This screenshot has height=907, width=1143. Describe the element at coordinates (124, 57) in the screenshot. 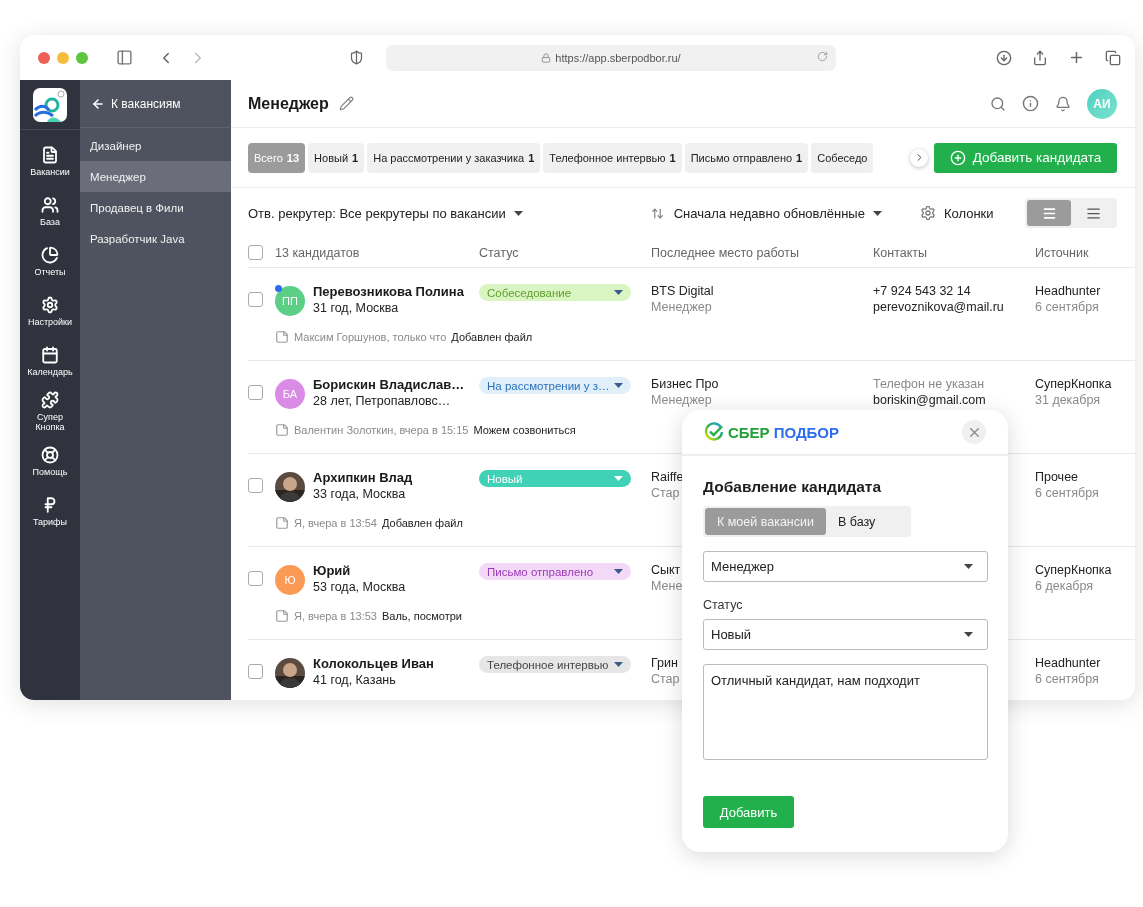

I see `sidebar-icon` at that location.